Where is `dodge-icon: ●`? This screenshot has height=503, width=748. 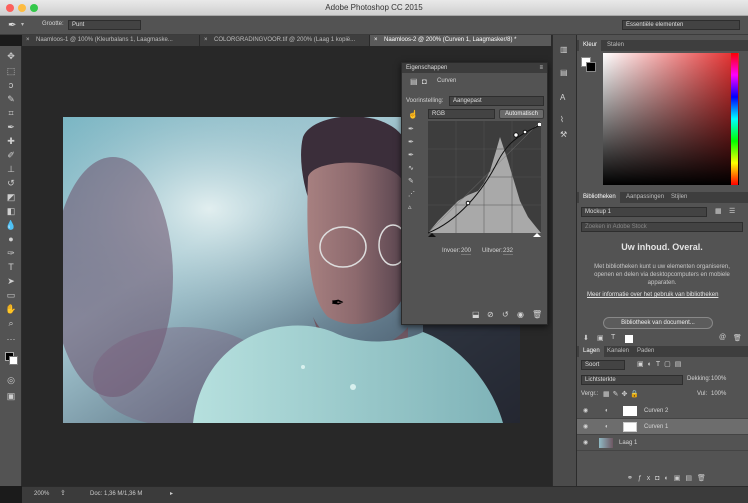
dodge-icon: ● is located at coordinates (11, 239).